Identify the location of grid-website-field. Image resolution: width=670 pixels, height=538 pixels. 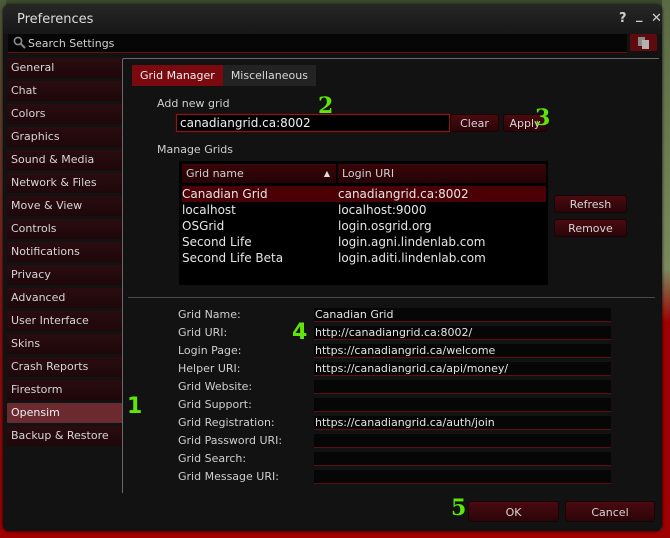
(462, 387).